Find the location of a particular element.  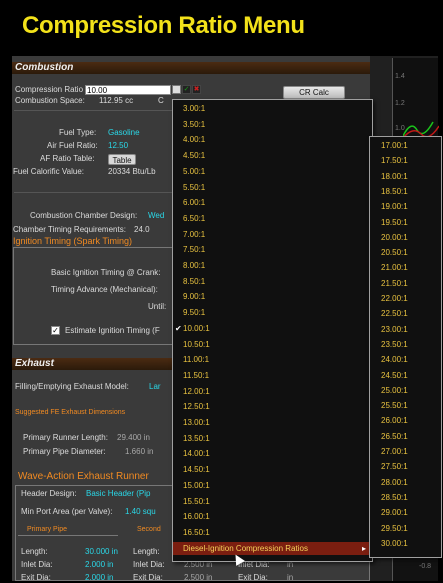

exit3-value: in is located at coordinates (290, 577).